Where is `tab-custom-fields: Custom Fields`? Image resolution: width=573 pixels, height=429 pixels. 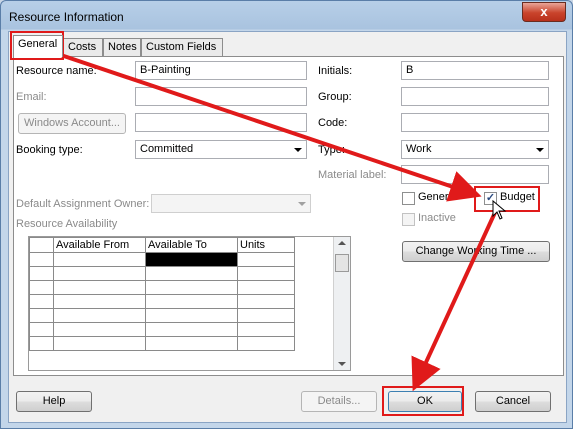
tab-custom-fields: Custom Fields is located at coordinates (182, 47).